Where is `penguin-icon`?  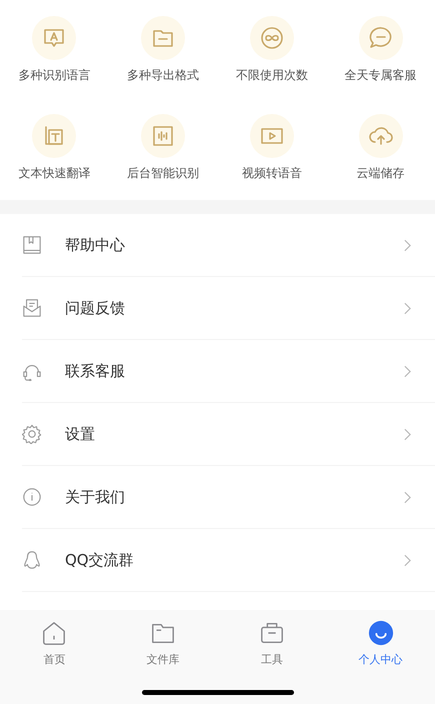 penguin-icon is located at coordinates (32, 560).